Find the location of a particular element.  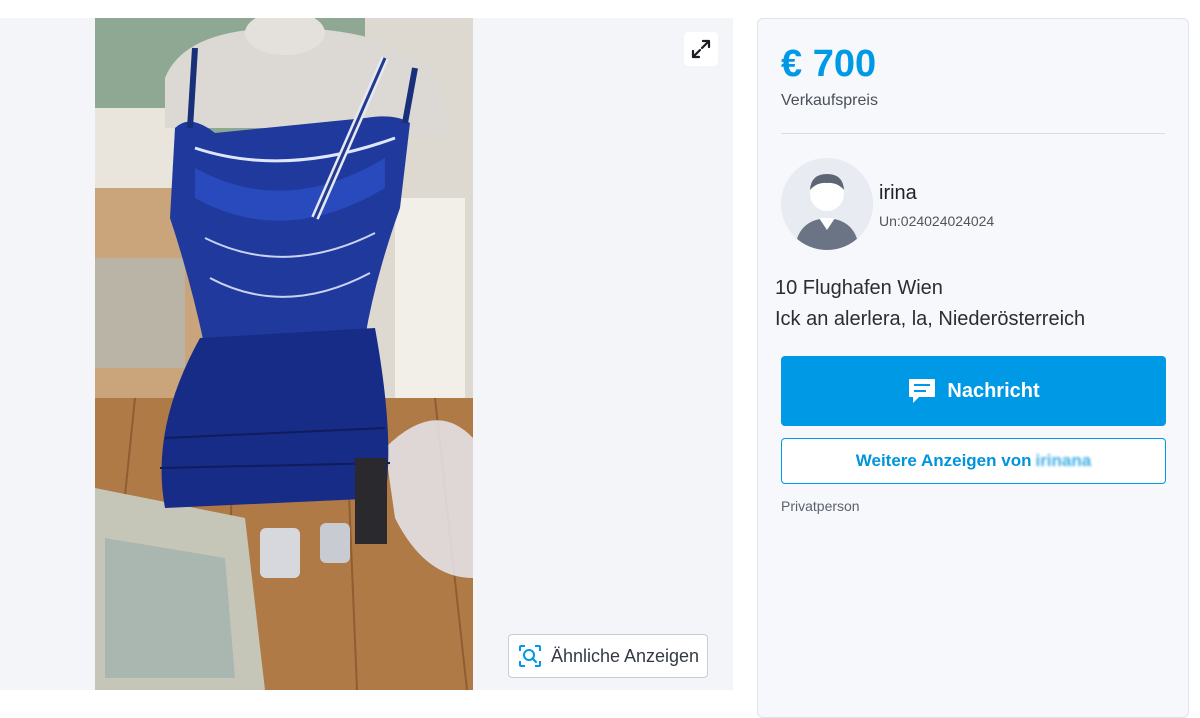

image-search-icon is located at coordinates (529, 656).